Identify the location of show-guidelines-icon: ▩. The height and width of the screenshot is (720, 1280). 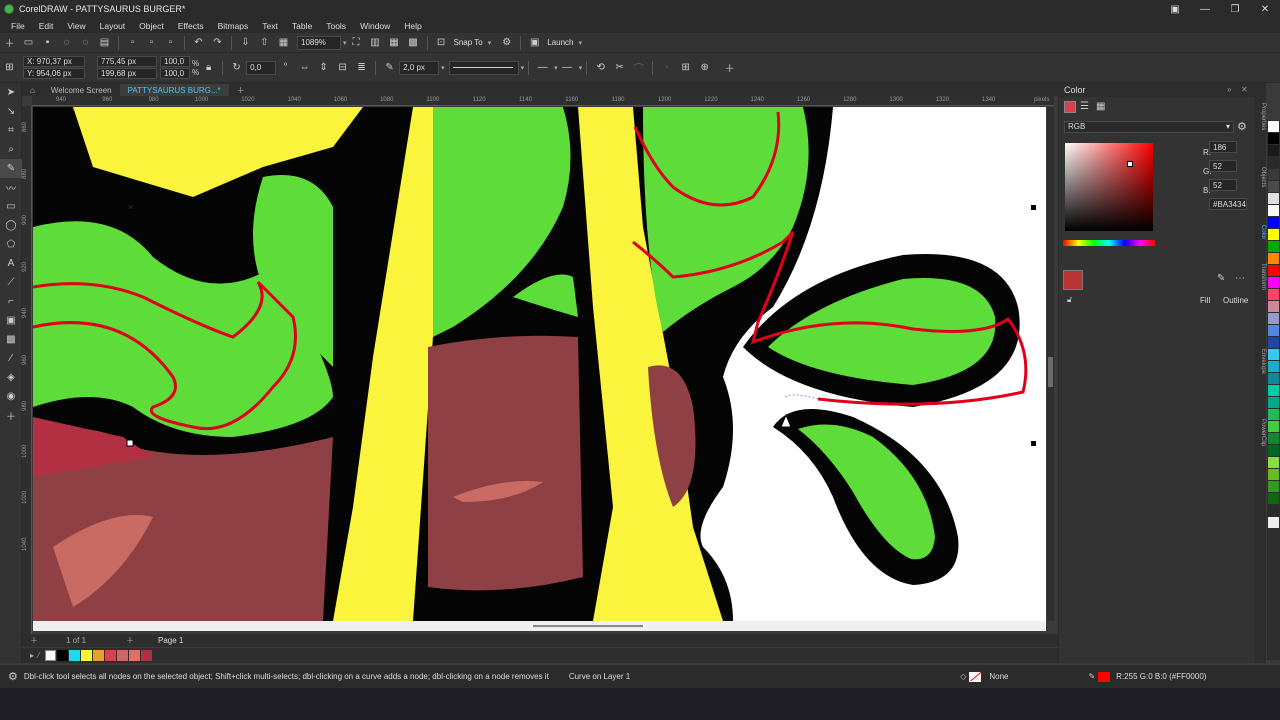
(413, 43).